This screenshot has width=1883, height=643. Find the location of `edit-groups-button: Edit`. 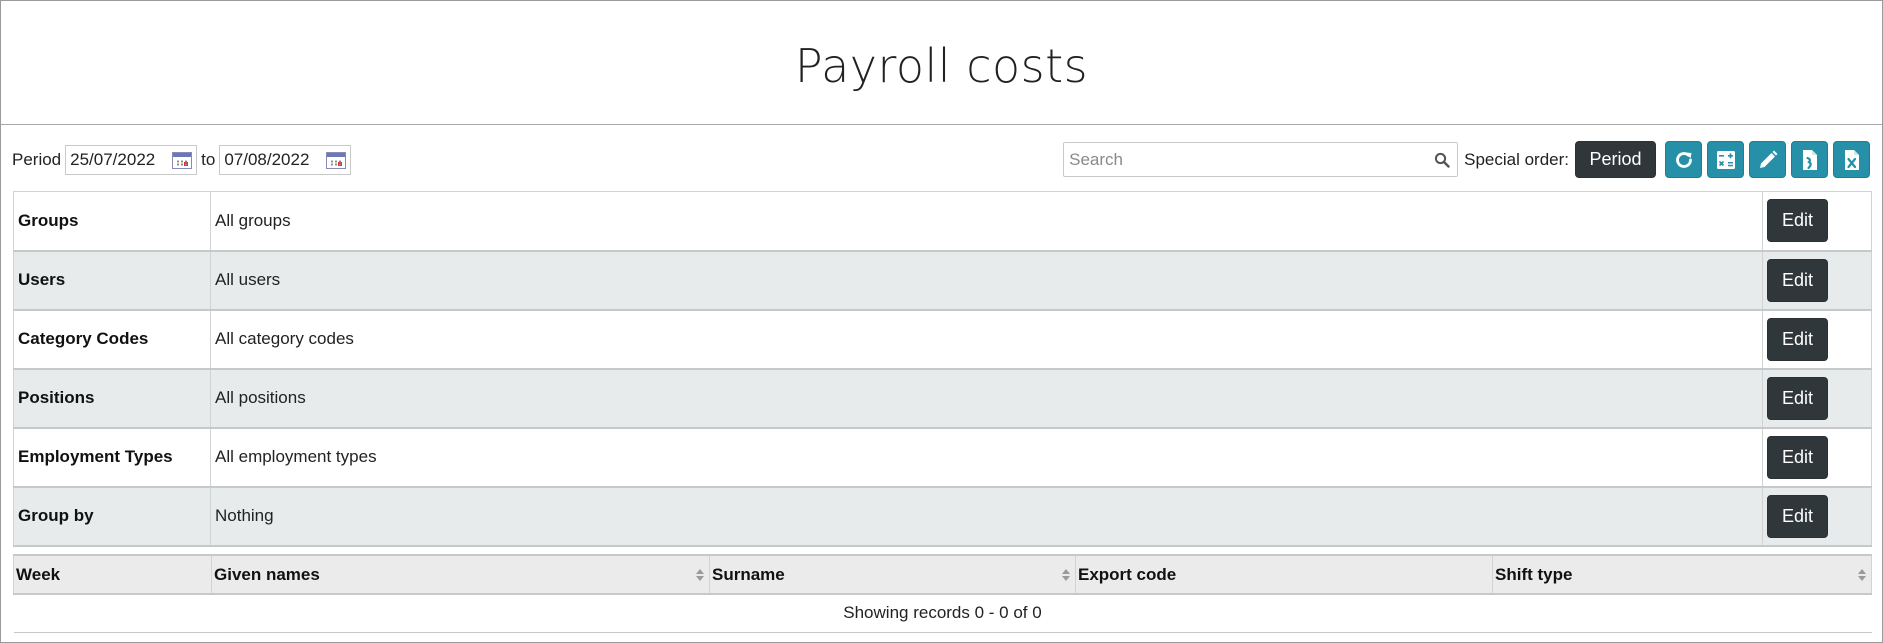

edit-groups-button: Edit is located at coordinates (1797, 221).